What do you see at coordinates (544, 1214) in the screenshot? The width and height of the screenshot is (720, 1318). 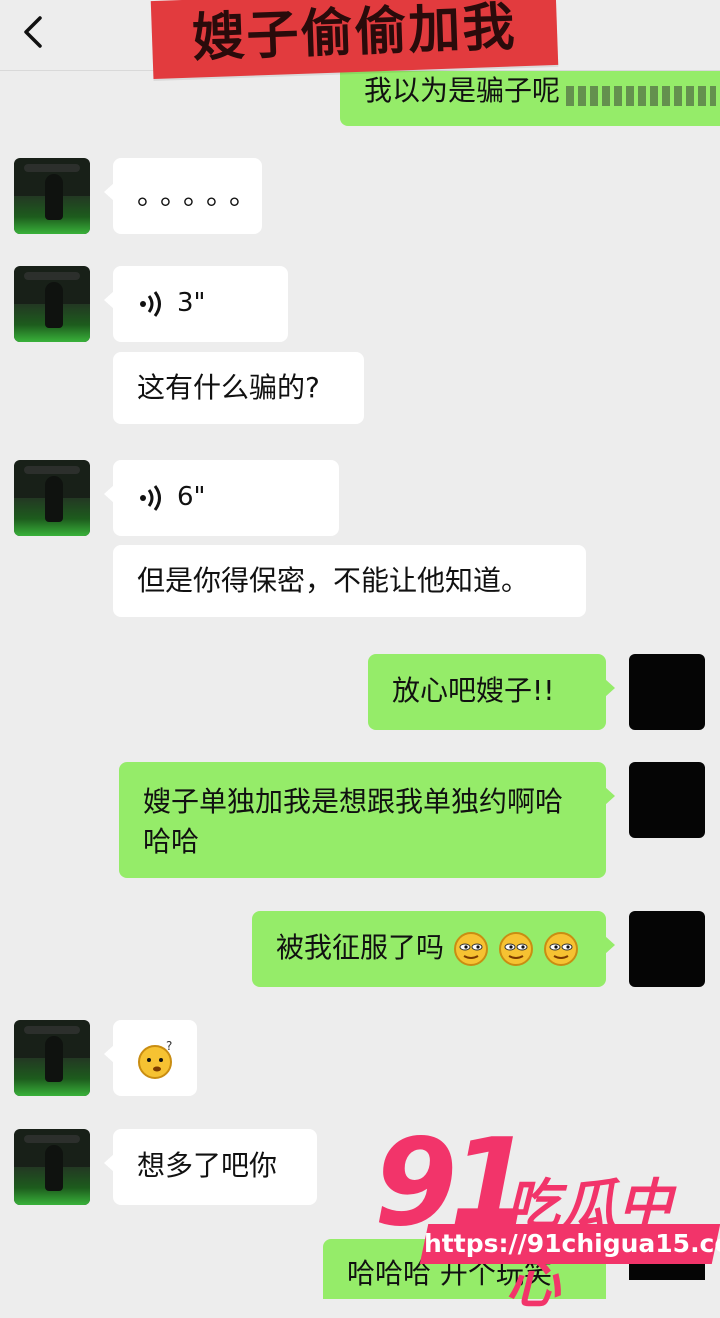 I see `watermark: 91 吃瓜中心 https://91chigua15.com` at bounding box center [544, 1214].